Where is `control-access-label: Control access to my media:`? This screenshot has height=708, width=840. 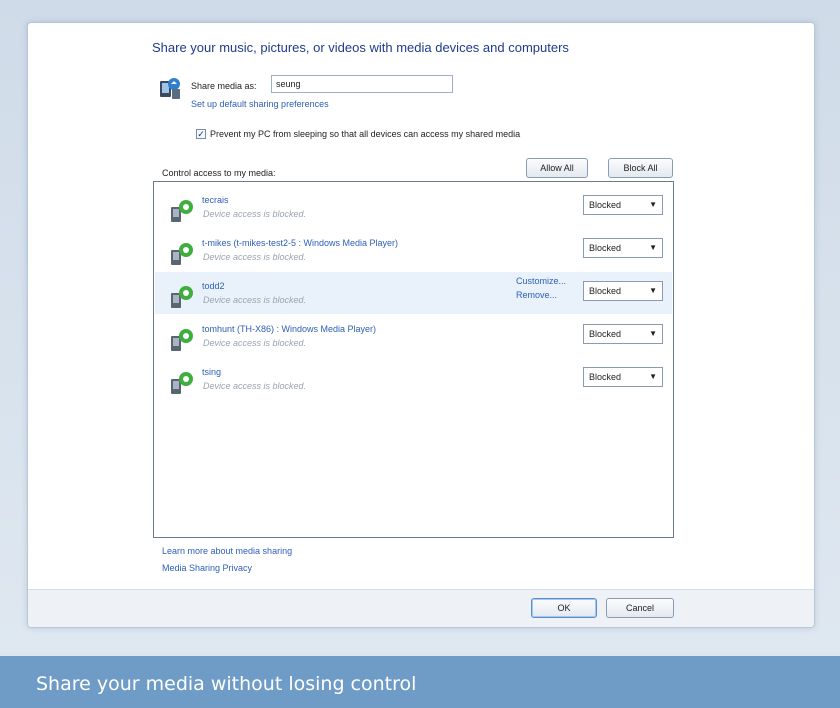 control-access-label: Control access to my media: is located at coordinates (219, 173).